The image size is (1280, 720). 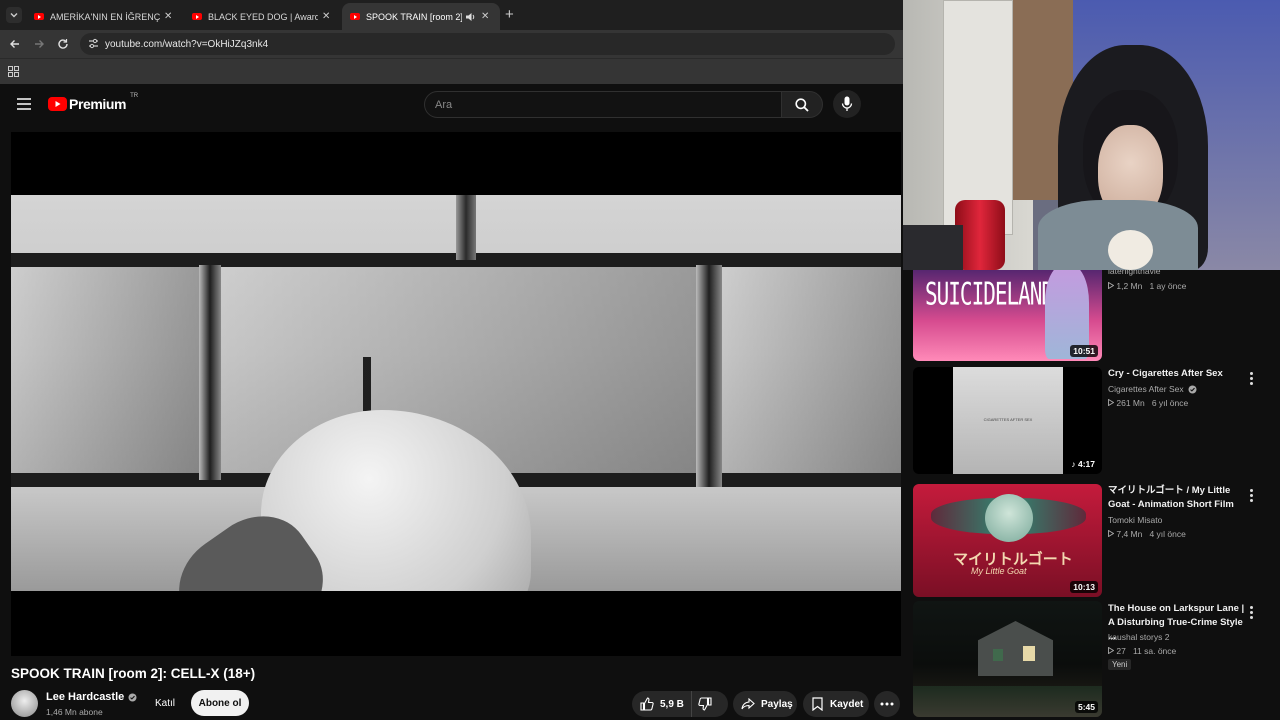 I want to click on tab-title: BLACK EYED DOG | Award-Win, so click(x=263, y=16).